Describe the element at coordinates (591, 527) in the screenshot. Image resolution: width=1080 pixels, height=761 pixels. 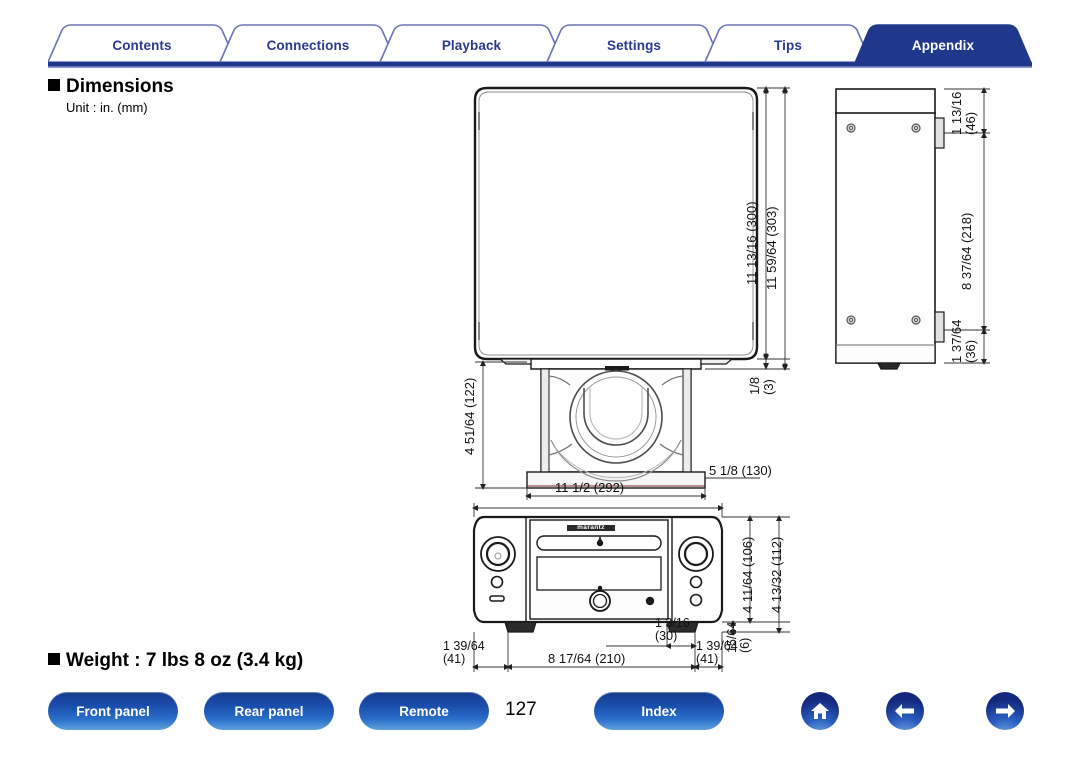
I see `brand-wordmark: marantz` at that location.